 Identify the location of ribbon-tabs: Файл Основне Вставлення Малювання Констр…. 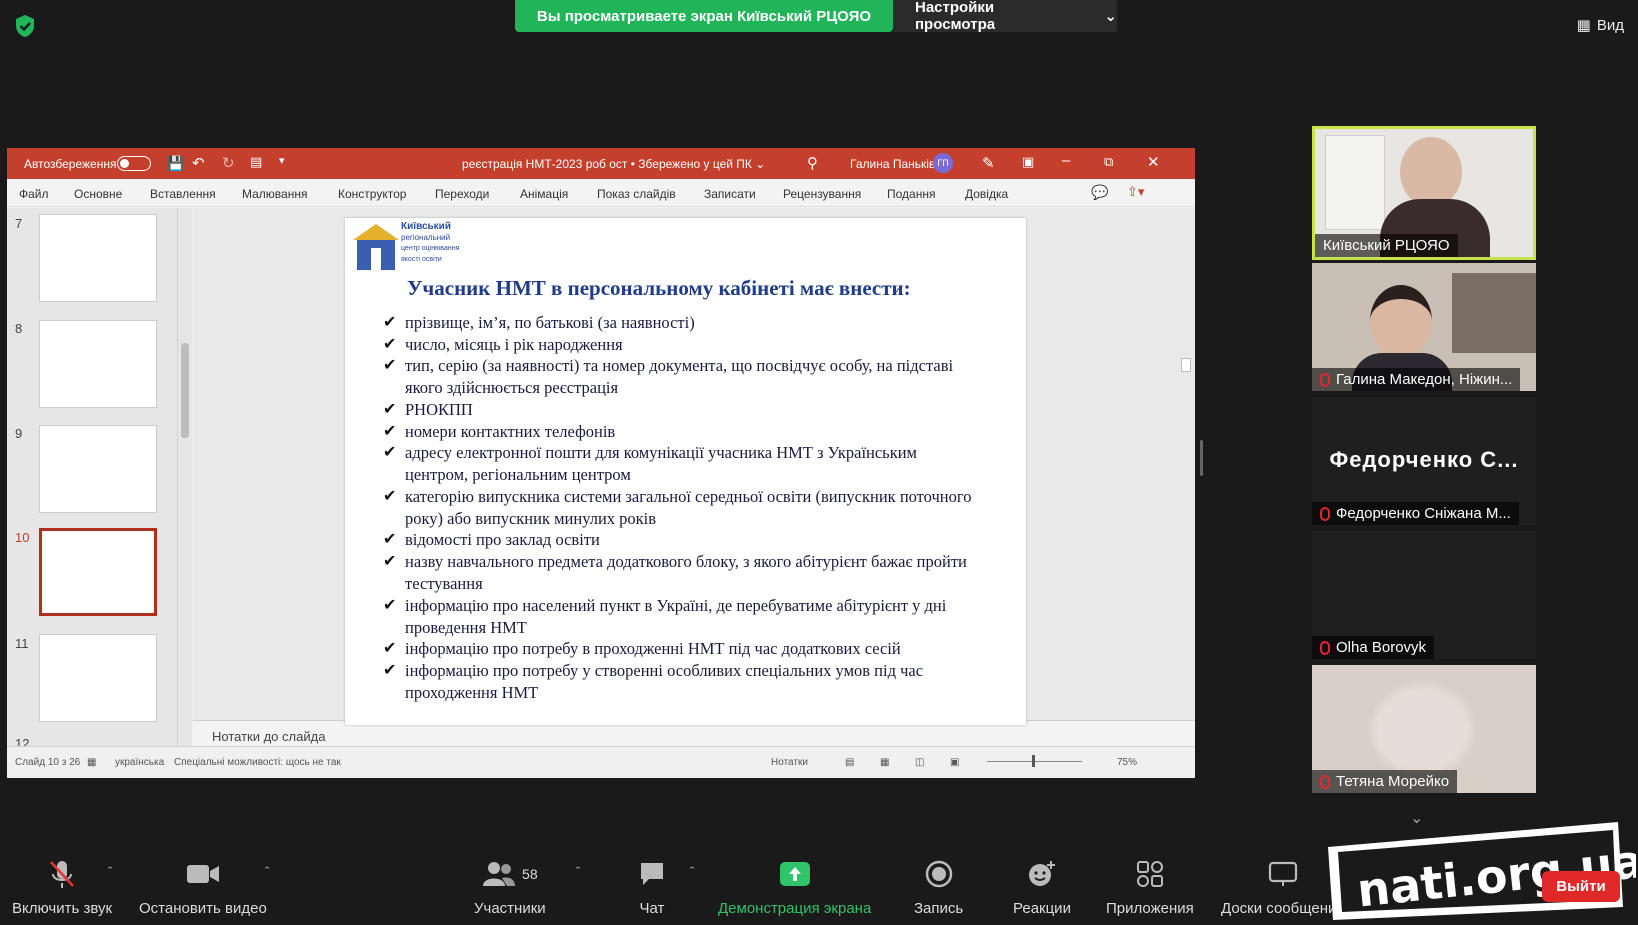
(601, 193).